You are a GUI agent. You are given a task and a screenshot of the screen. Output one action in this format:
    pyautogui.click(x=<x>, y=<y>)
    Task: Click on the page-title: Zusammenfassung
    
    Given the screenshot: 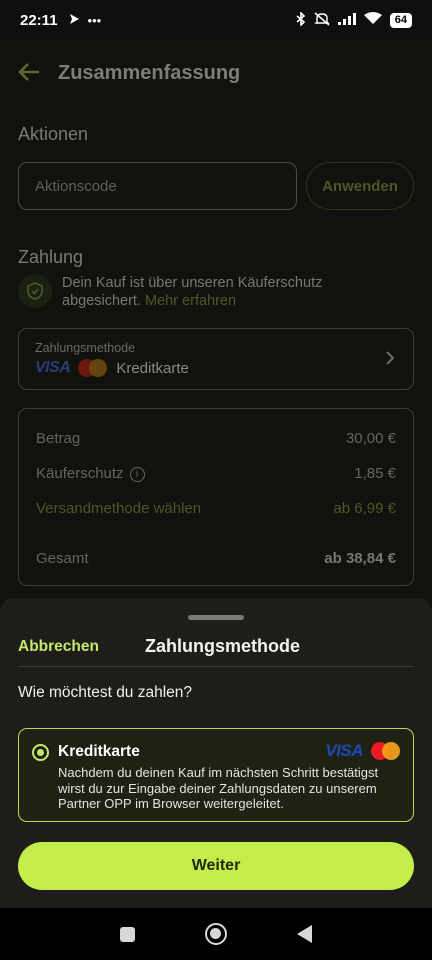 What is the action you would take?
    pyautogui.click(x=149, y=72)
    